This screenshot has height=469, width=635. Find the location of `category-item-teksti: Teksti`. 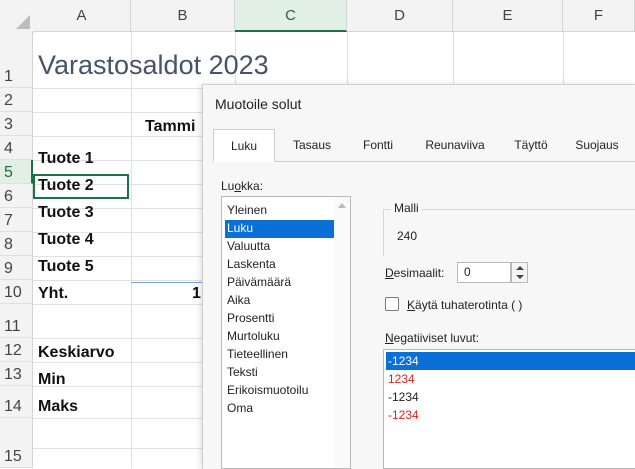

category-item-teksti: Teksti is located at coordinates (287, 373).